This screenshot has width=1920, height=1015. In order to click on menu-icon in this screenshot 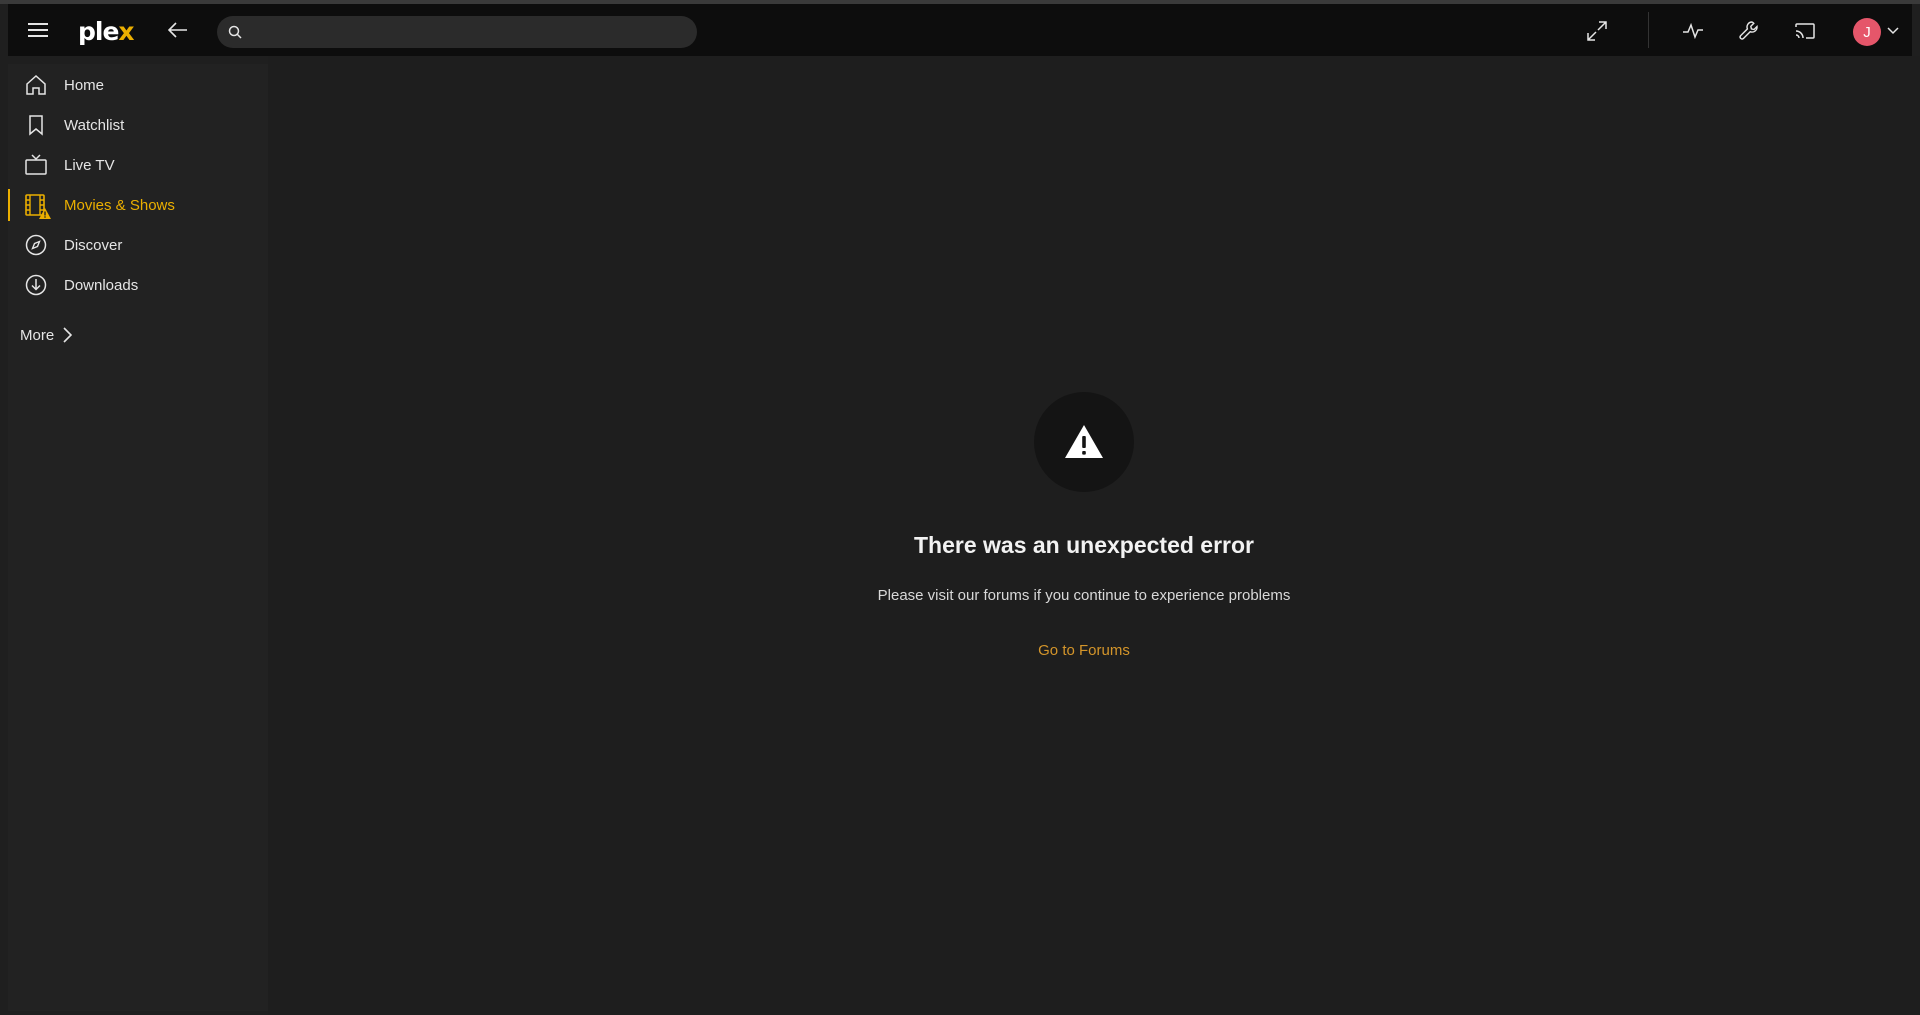, I will do `click(38, 30)`.